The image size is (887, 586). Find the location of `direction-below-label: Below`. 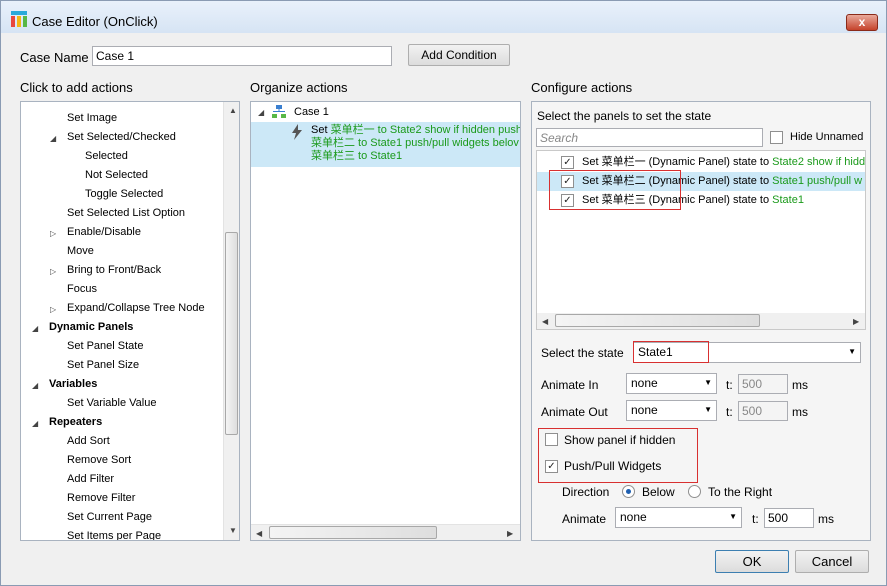

direction-below-label: Below is located at coordinates (658, 492).